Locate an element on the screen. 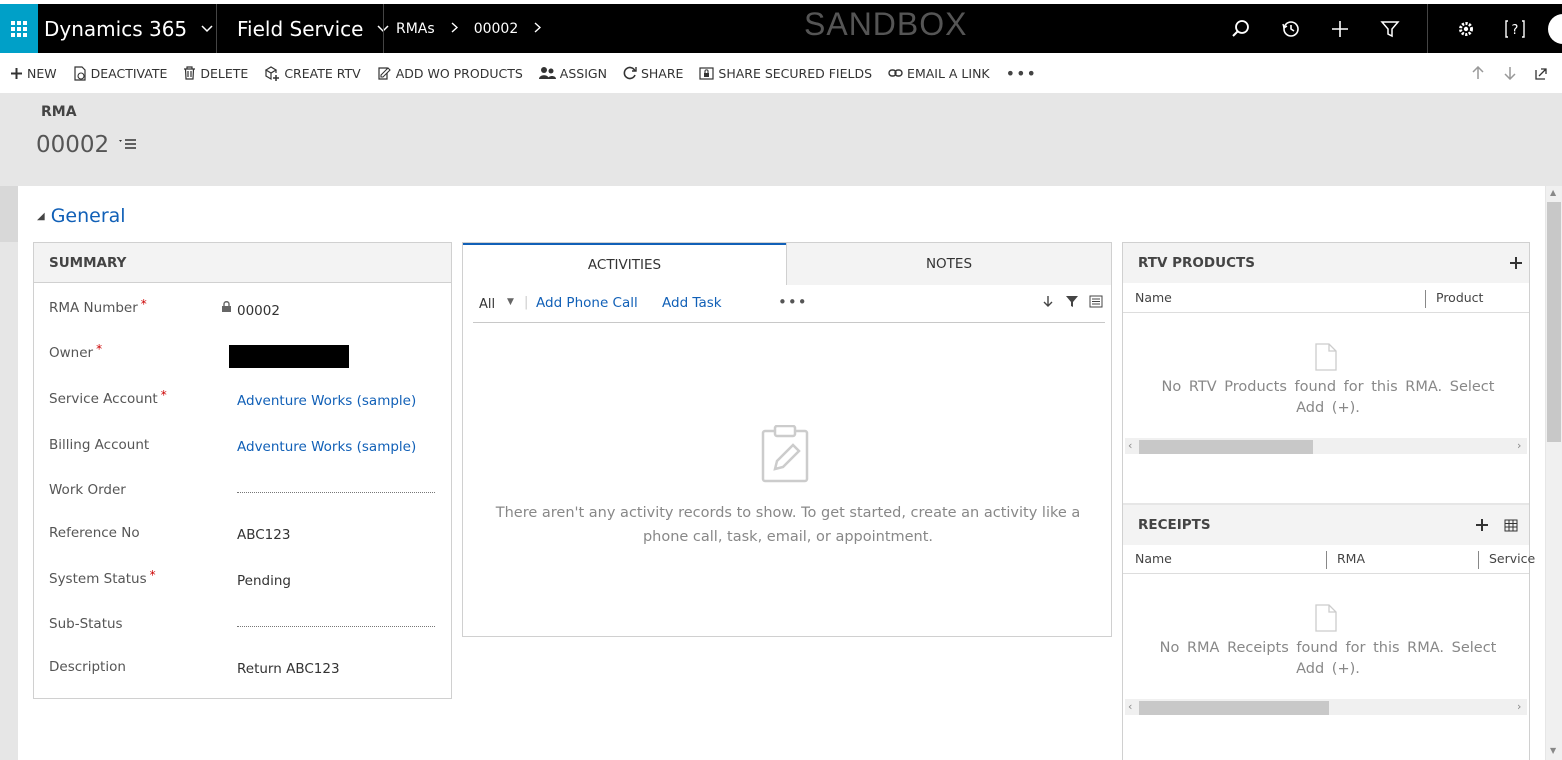 This screenshot has height=760, width=1562. receipts-horizontal-scrollbar: ‹ › is located at coordinates (1326, 707).